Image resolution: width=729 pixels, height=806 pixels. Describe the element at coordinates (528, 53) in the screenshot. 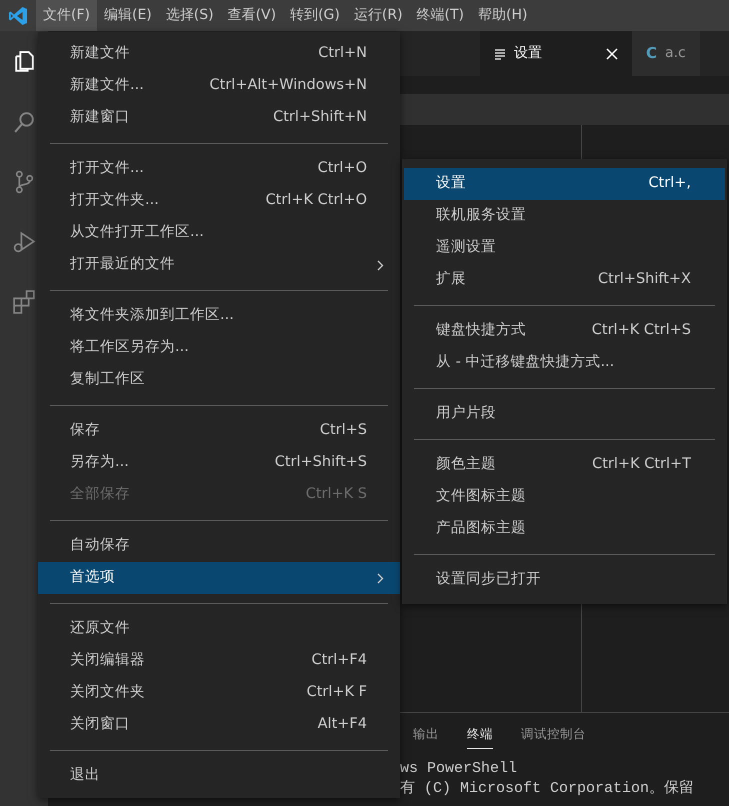

I see `tab-label: 设置` at that location.